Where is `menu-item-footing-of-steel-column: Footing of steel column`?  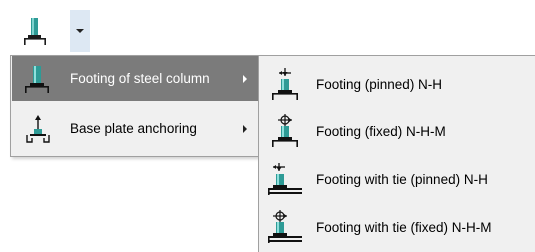
menu-item-footing-of-steel-column: Footing of steel column is located at coordinates (135, 78).